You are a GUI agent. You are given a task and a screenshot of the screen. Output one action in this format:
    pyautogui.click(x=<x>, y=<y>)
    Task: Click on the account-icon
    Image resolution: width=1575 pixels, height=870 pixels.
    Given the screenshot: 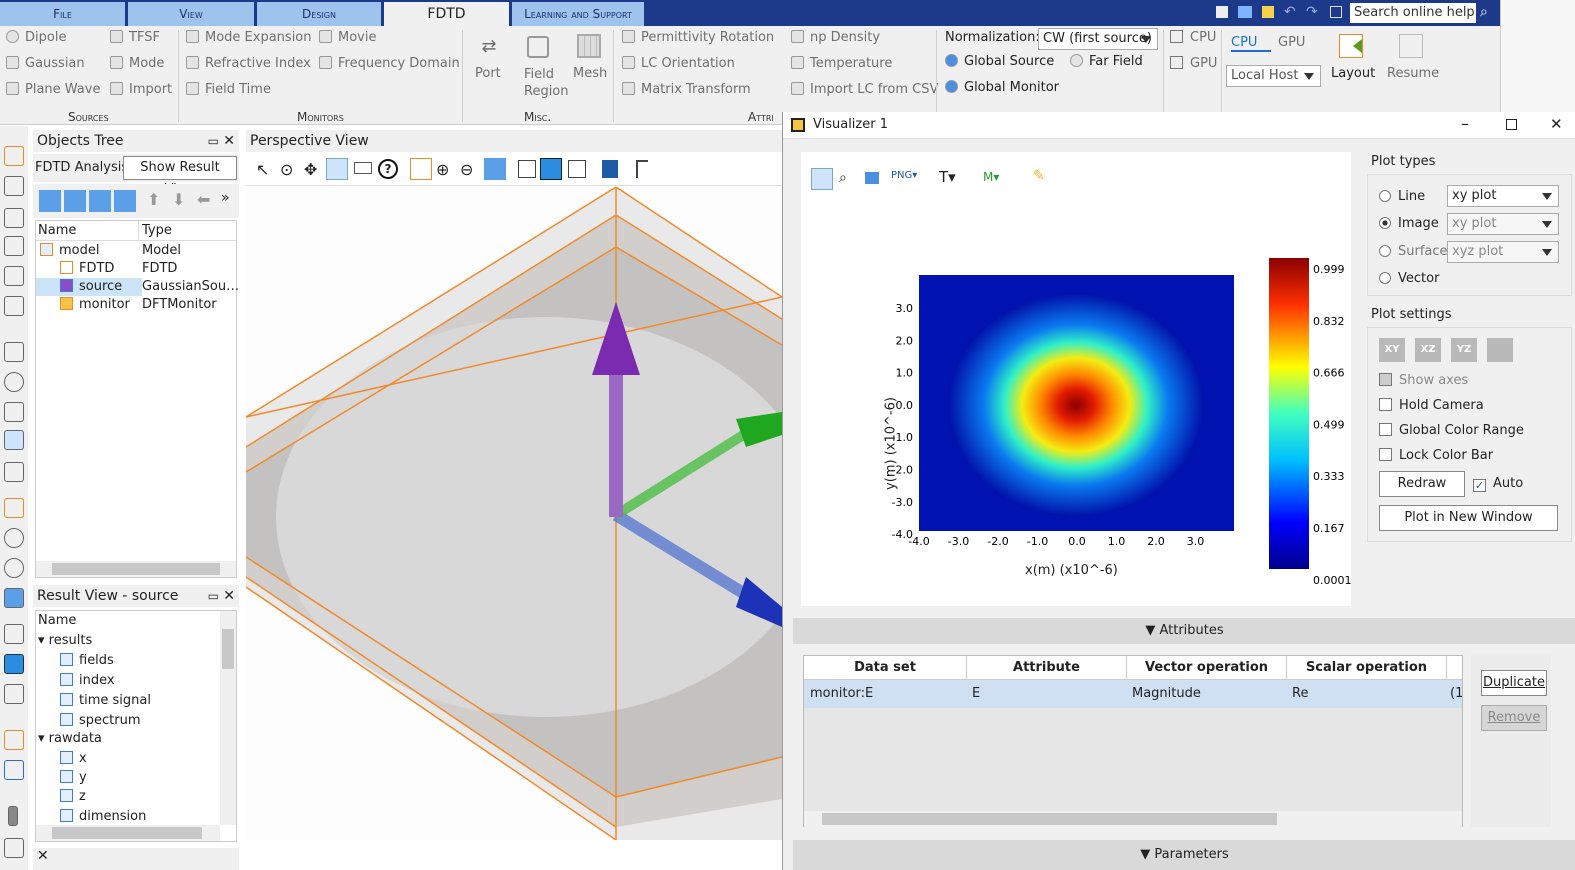 What is the action you would take?
    pyautogui.click(x=1336, y=12)
    